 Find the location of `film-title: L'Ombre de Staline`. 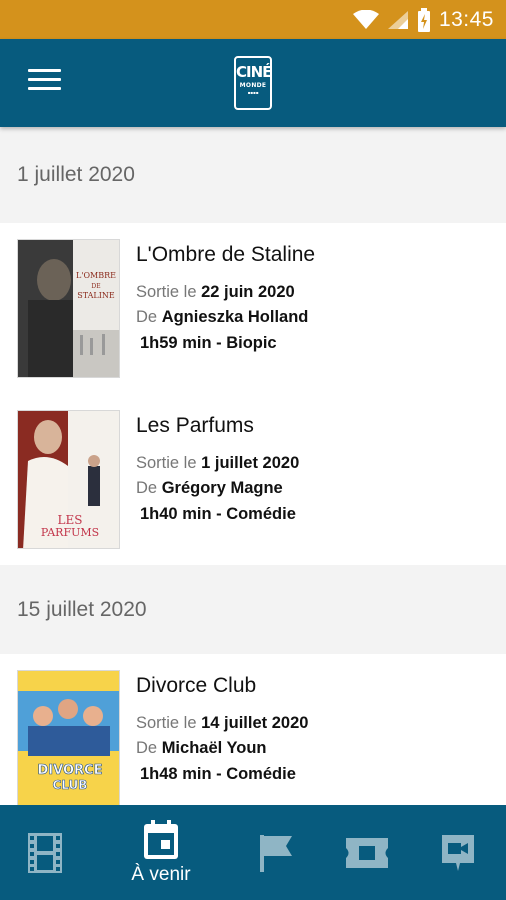

film-title: L'Ombre de Staline is located at coordinates (226, 254).